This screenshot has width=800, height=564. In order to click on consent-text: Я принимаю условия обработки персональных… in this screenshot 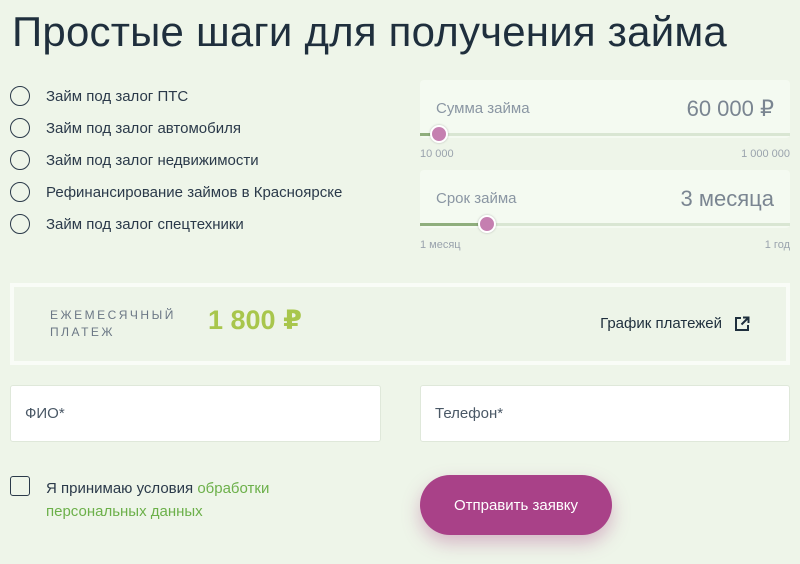, I will do `click(157, 500)`.